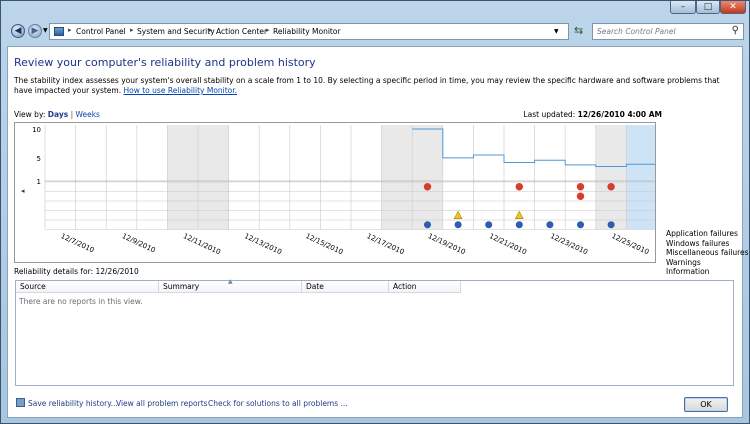 The width and height of the screenshot is (750, 424). I want to click on y-tick-label: 5, so click(39, 159).